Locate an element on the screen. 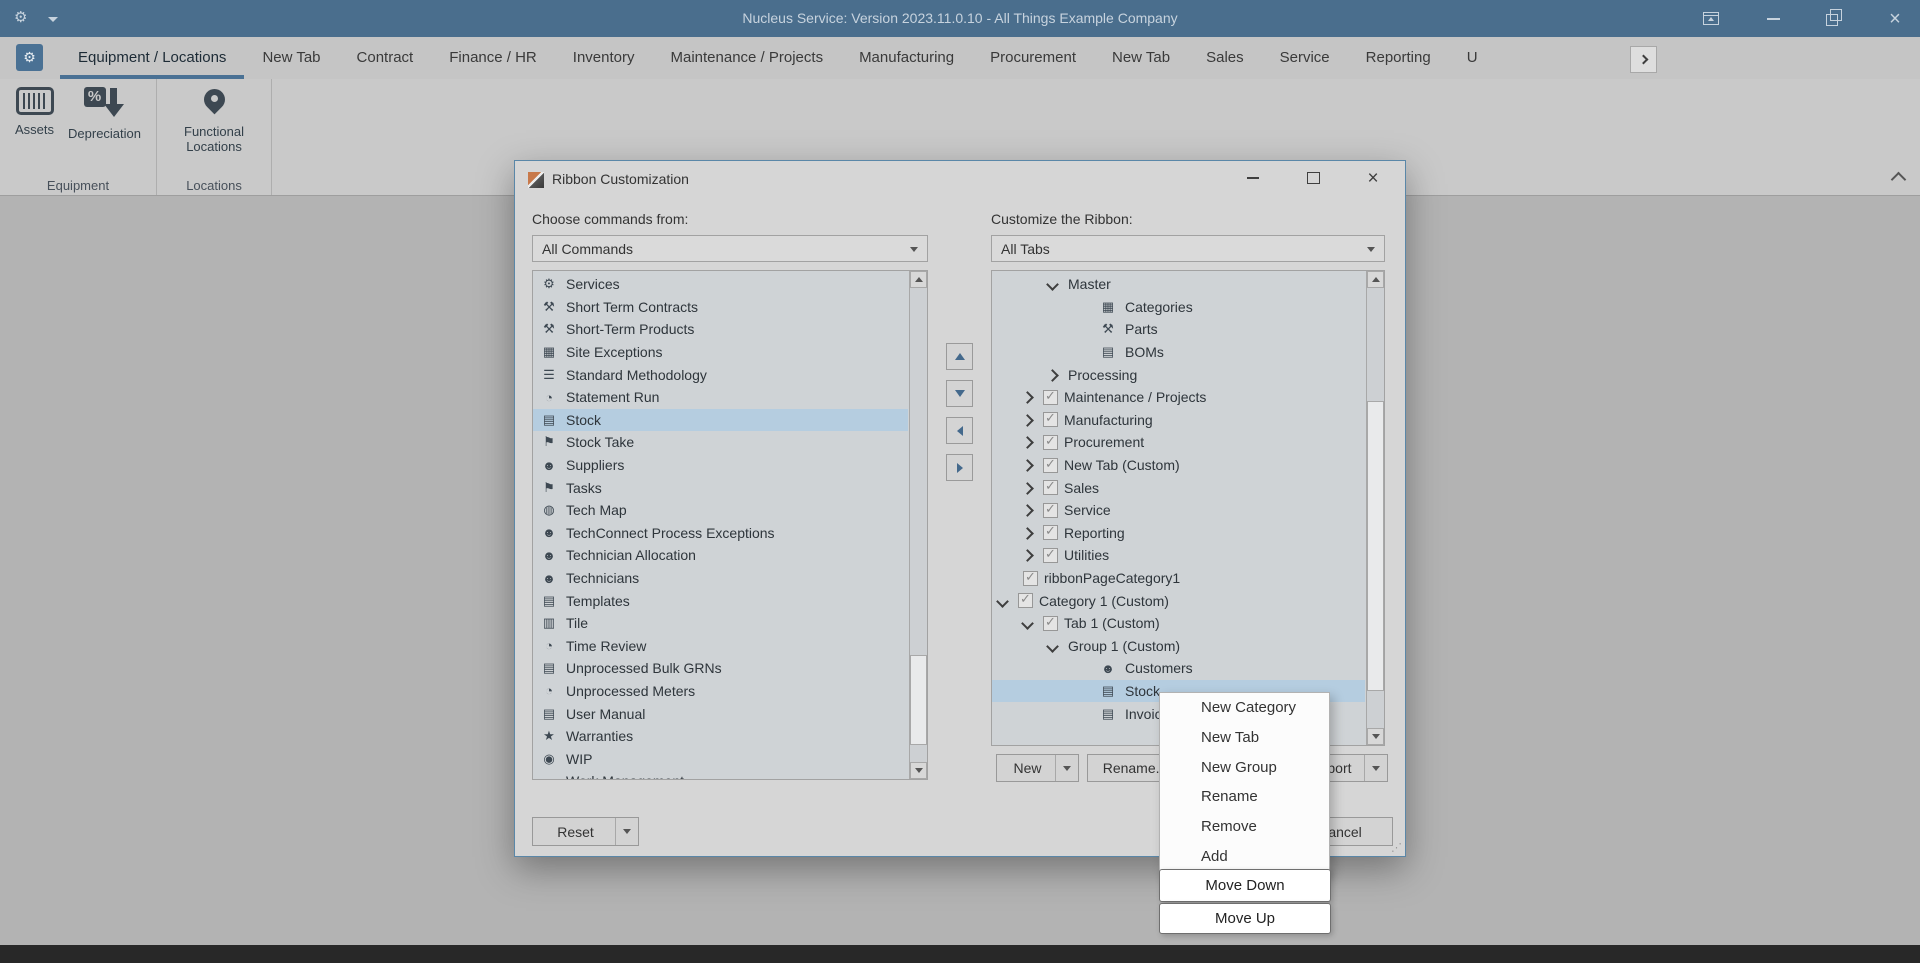 This screenshot has height=963, width=1920. dialog-maximize-button is located at coordinates (1313, 178).